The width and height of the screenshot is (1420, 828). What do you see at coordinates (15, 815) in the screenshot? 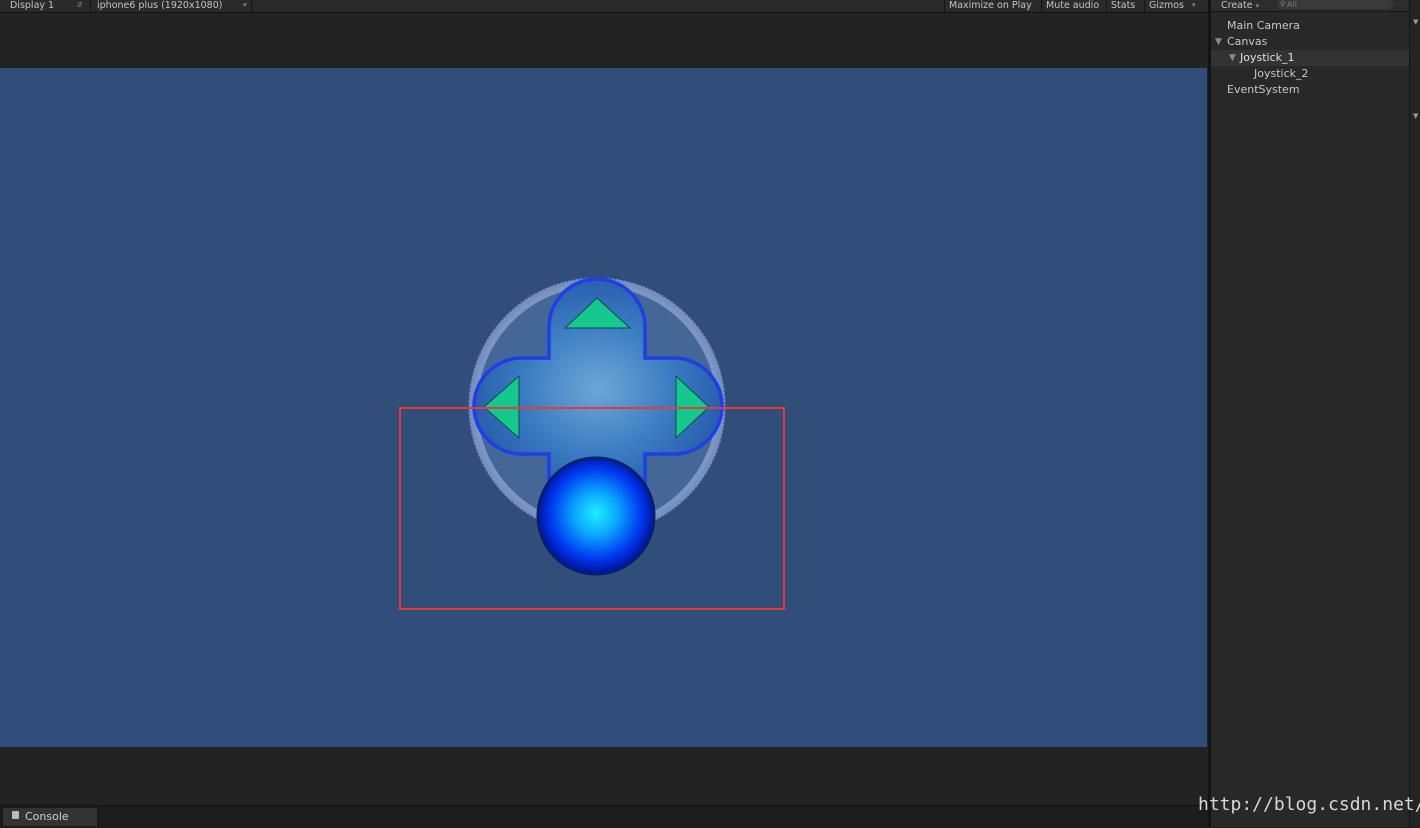
I see `console-icon` at bounding box center [15, 815].